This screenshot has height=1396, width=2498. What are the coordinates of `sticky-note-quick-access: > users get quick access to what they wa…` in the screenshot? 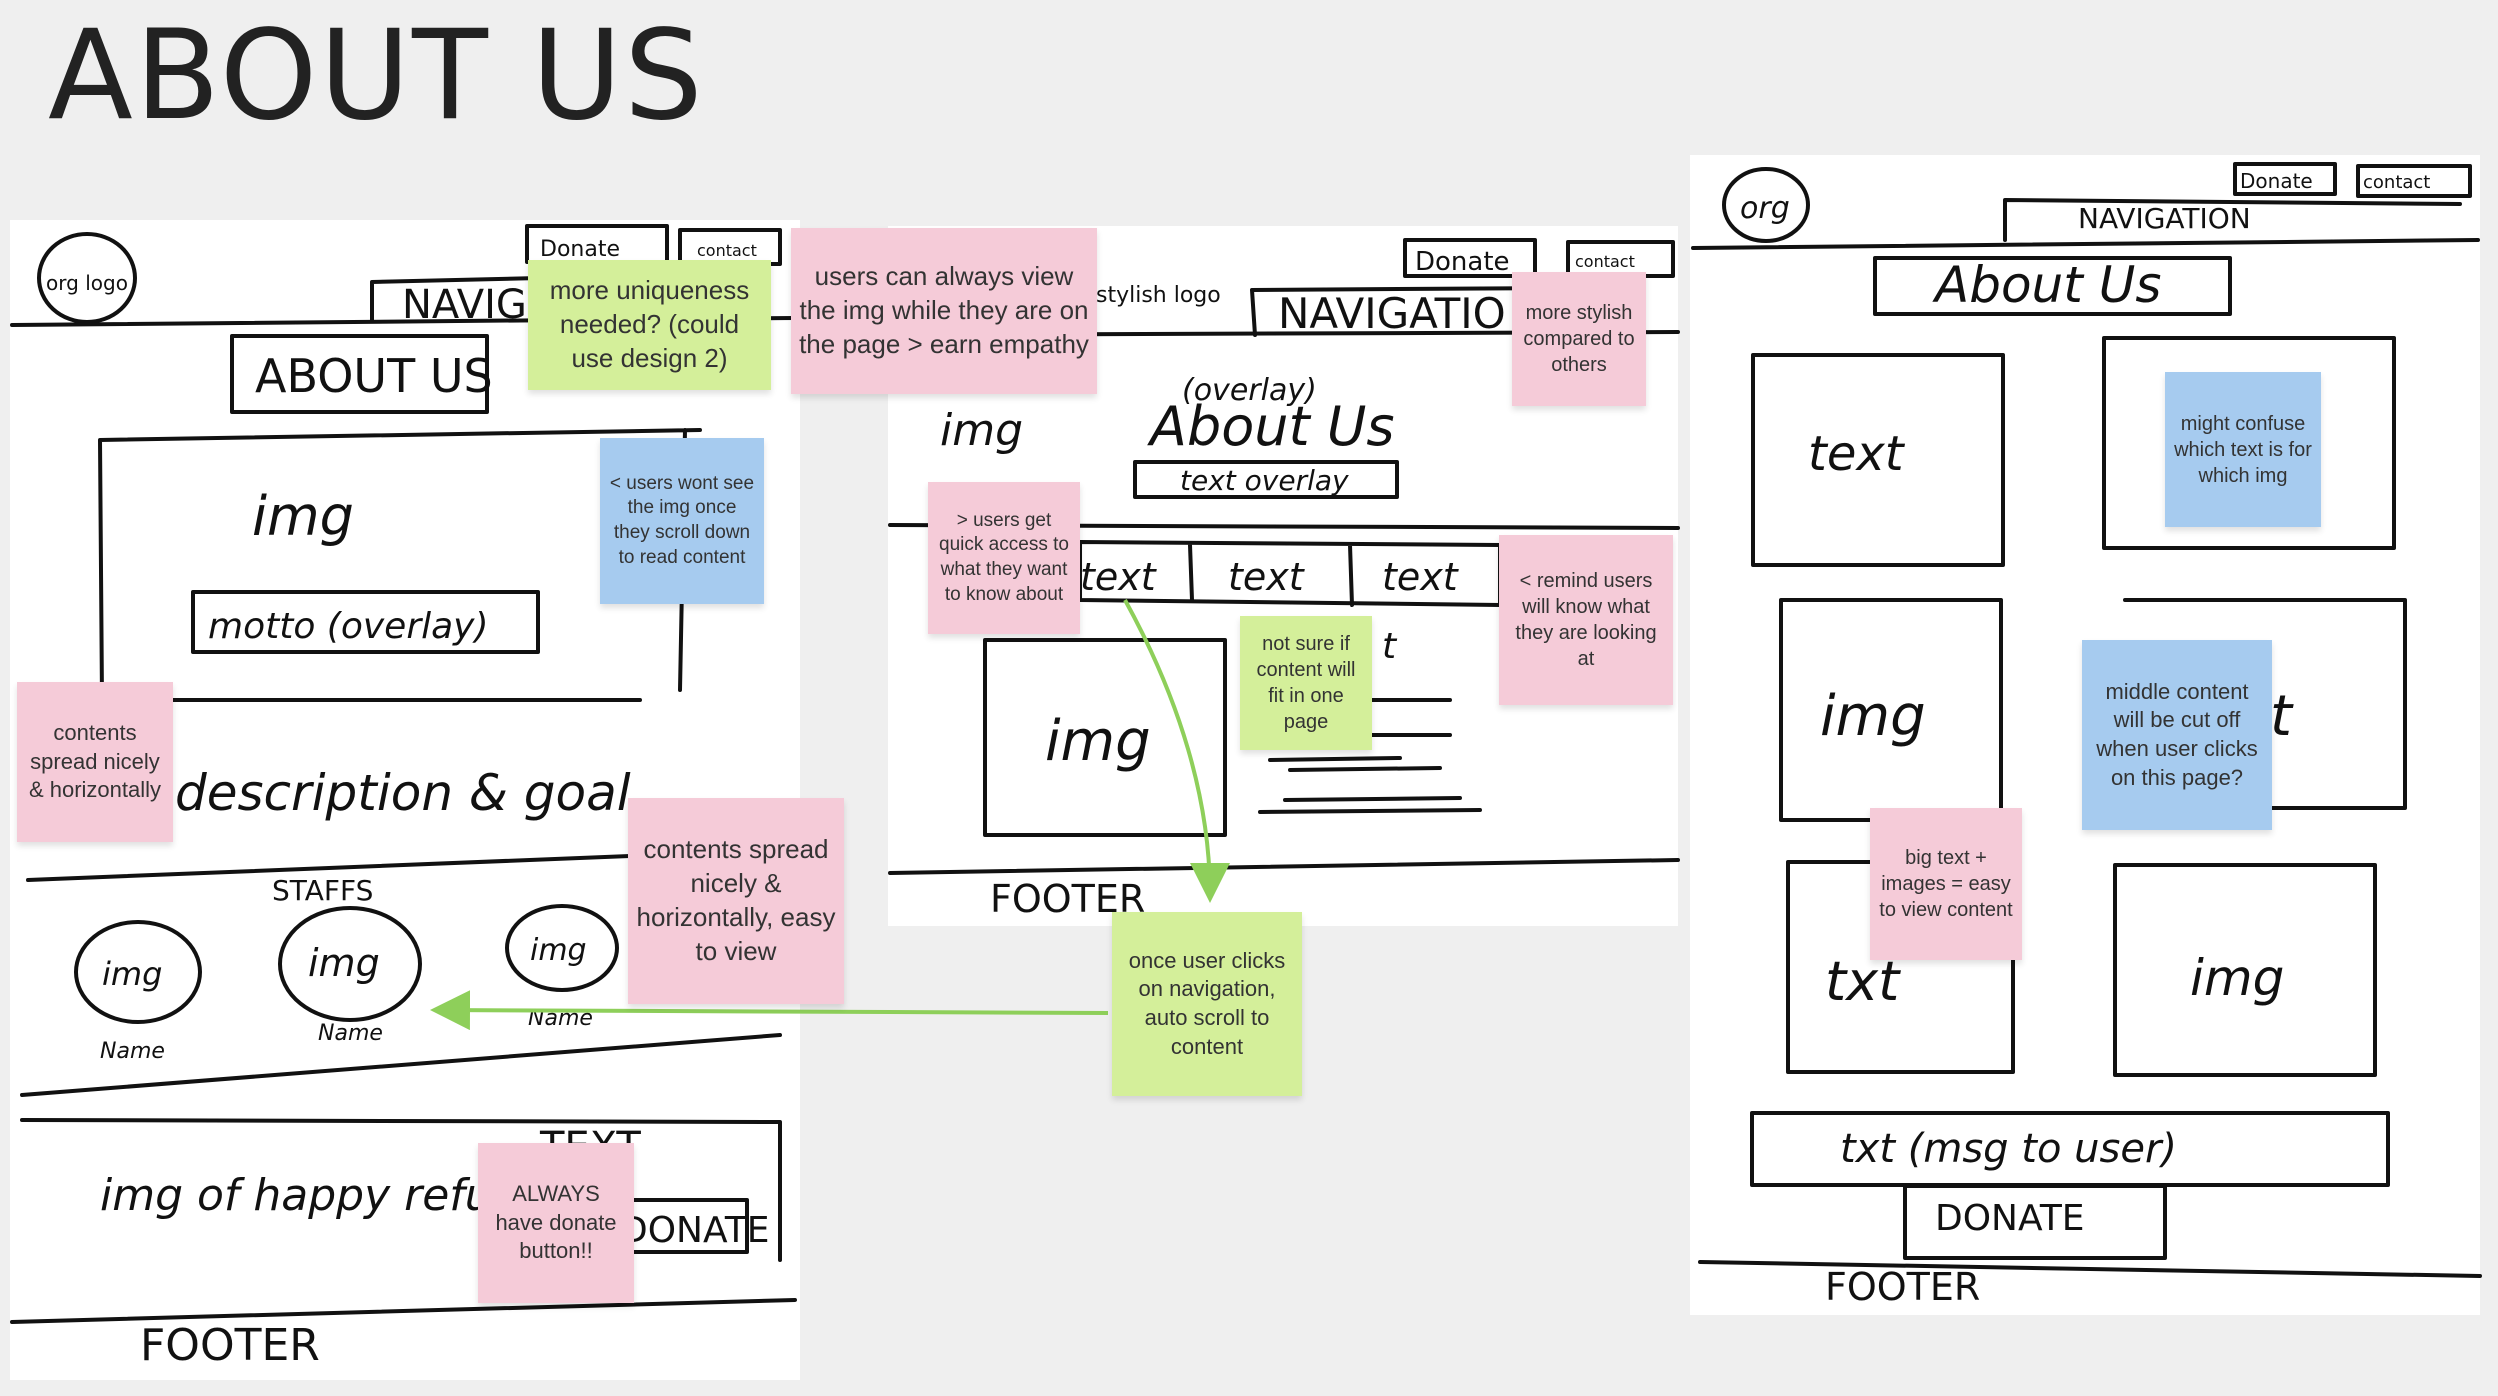 It's located at (1004, 558).